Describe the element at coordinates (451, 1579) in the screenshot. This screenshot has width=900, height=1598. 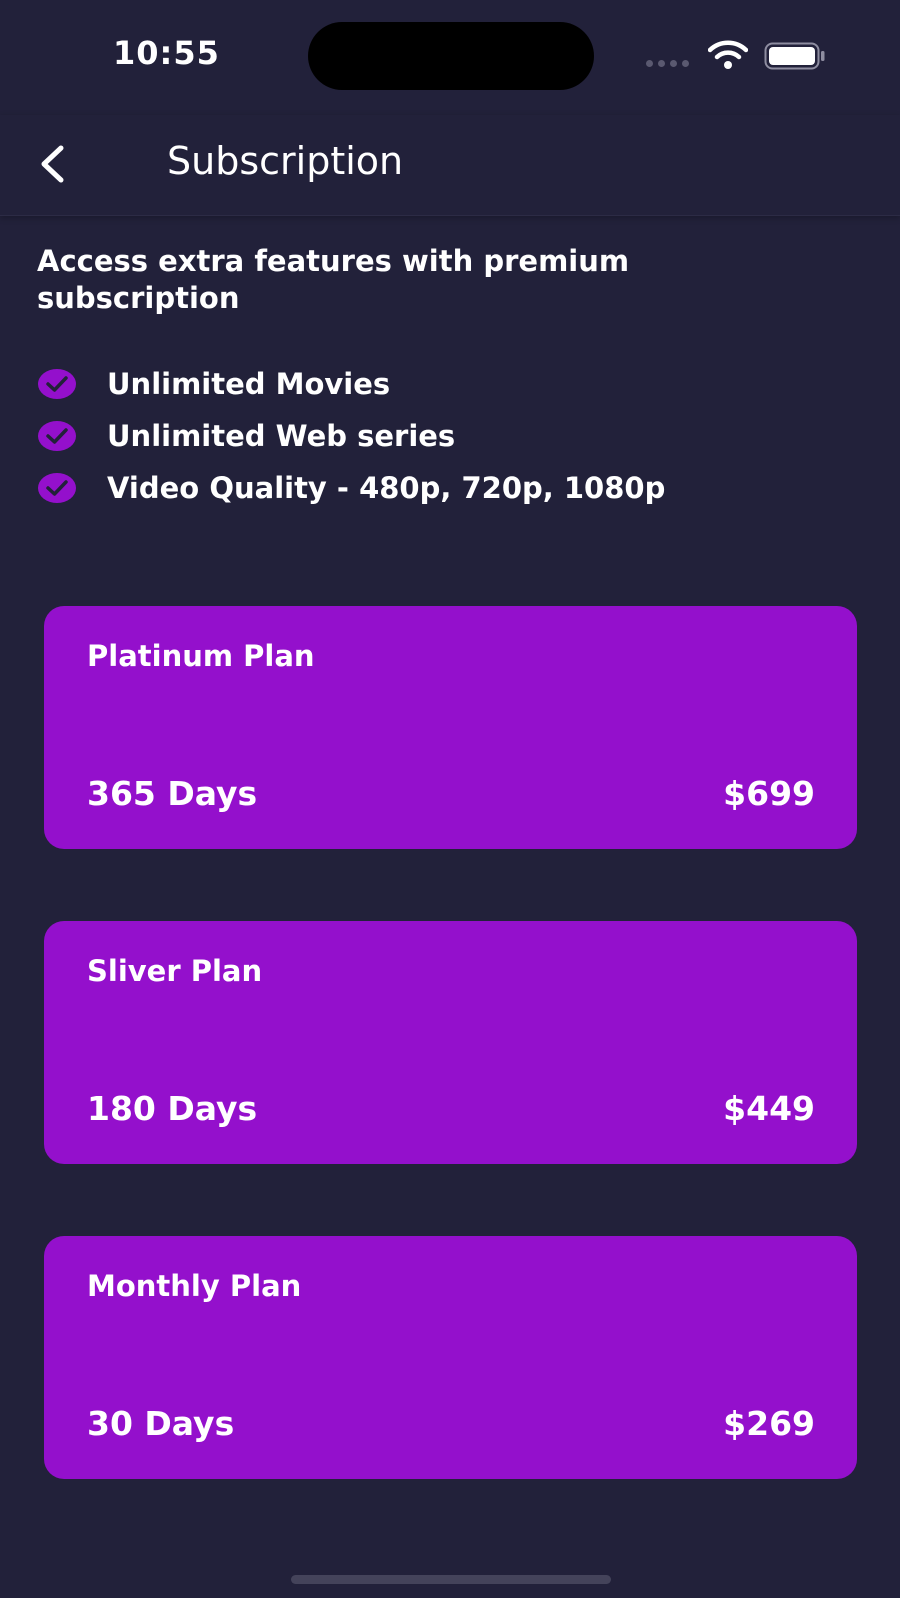
I see `home-indicator` at that location.